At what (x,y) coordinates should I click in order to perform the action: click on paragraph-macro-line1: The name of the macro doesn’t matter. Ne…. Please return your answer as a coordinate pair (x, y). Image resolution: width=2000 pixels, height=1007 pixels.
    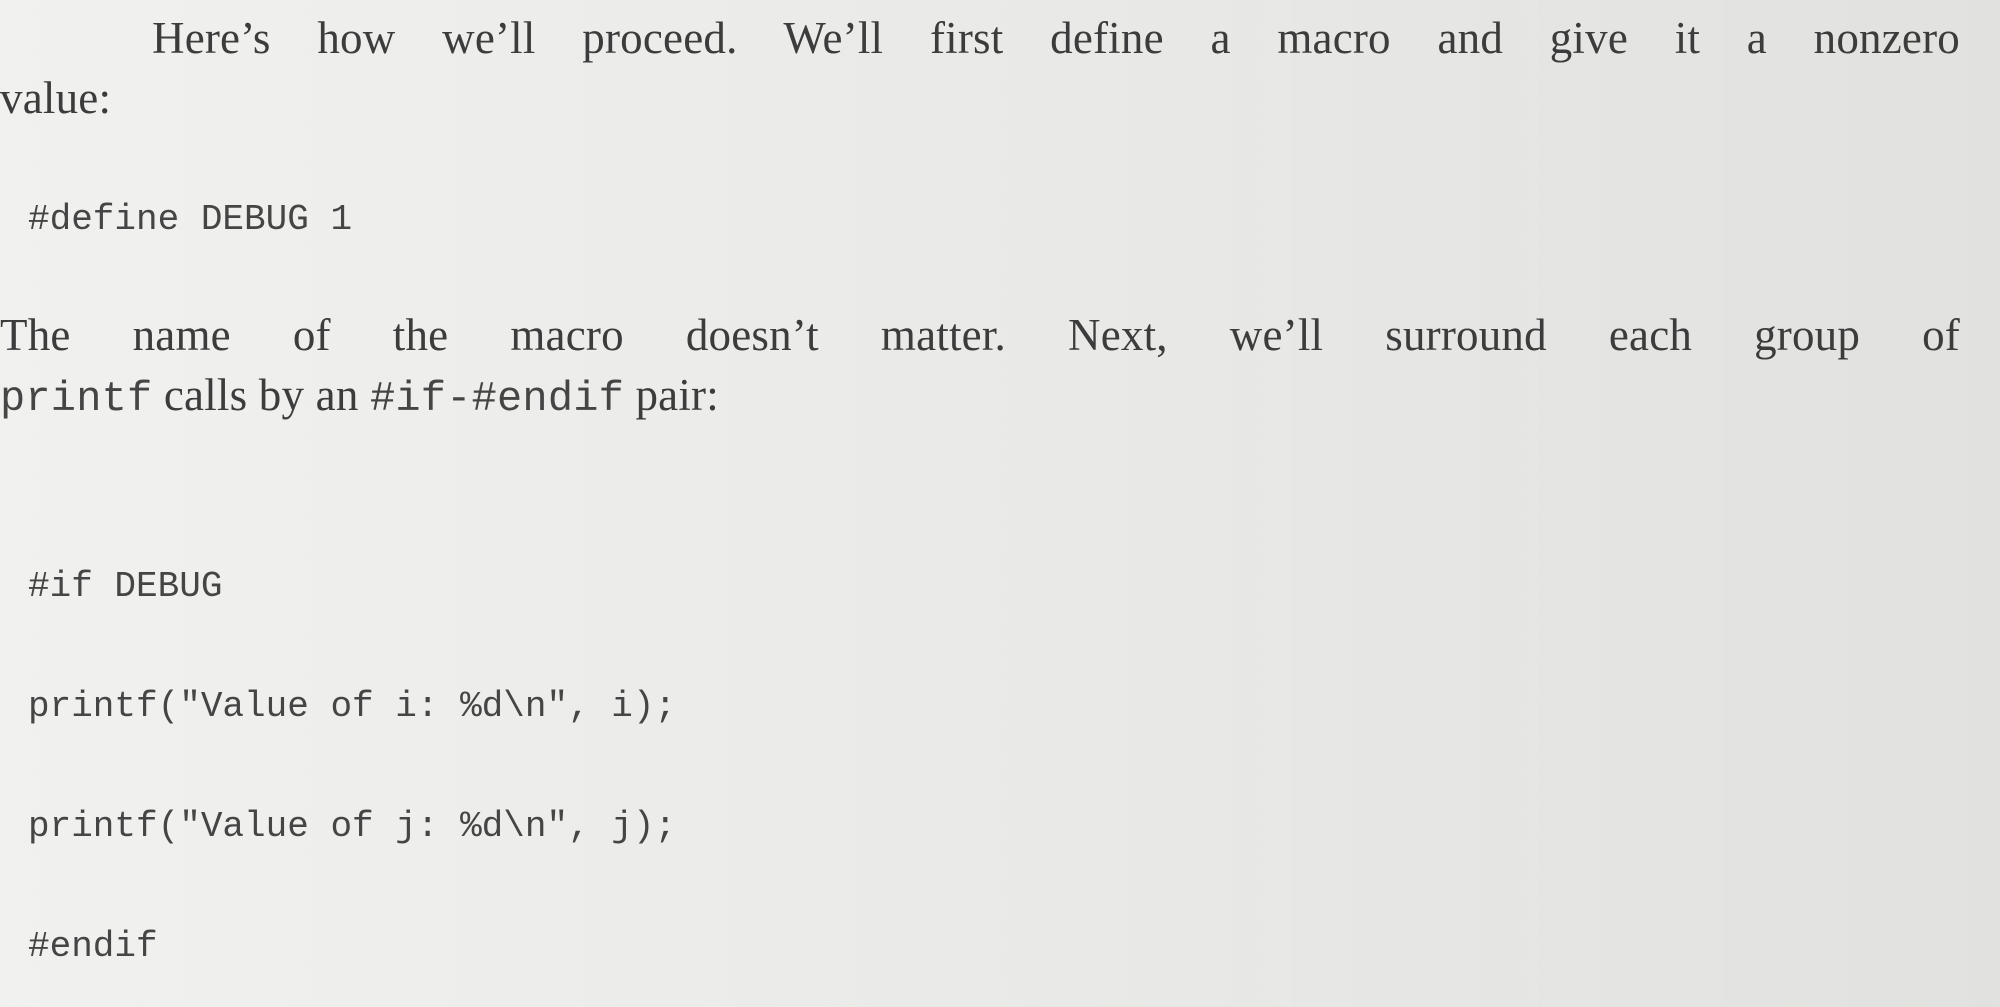
    Looking at the image, I should click on (980, 335).